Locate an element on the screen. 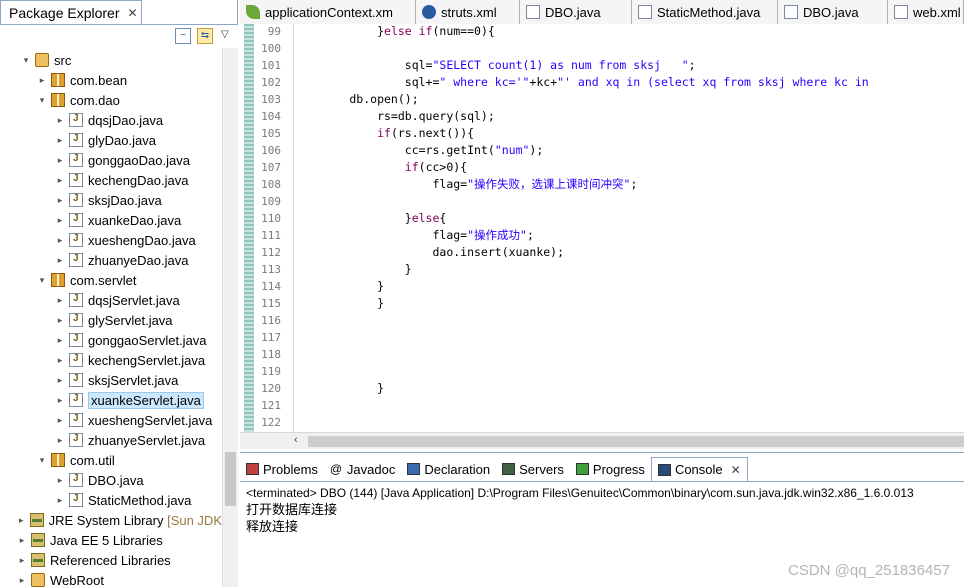 The image size is (964, 587). code-line: flag="操作失败，选课上课时间冲突"; is located at coordinates (465, 184).